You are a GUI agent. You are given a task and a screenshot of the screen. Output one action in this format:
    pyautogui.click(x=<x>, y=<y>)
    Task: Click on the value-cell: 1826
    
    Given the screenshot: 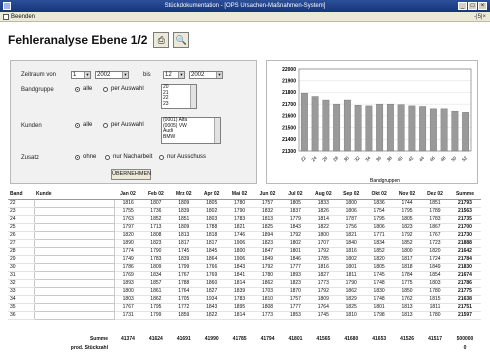 What is the action you would take?
    pyautogui.click(x=323, y=211)
    